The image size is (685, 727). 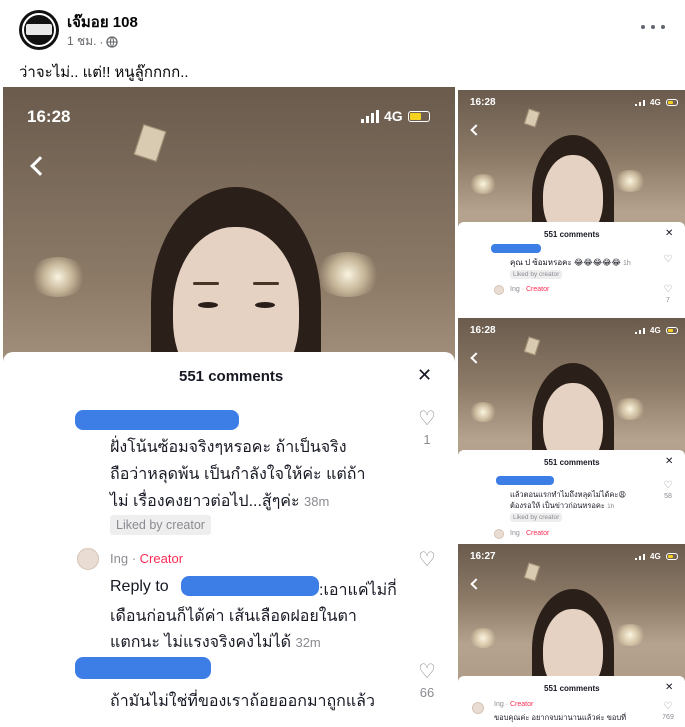 What do you see at coordinates (663, 27) in the screenshot?
I see `more-dot-icon` at bounding box center [663, 27].